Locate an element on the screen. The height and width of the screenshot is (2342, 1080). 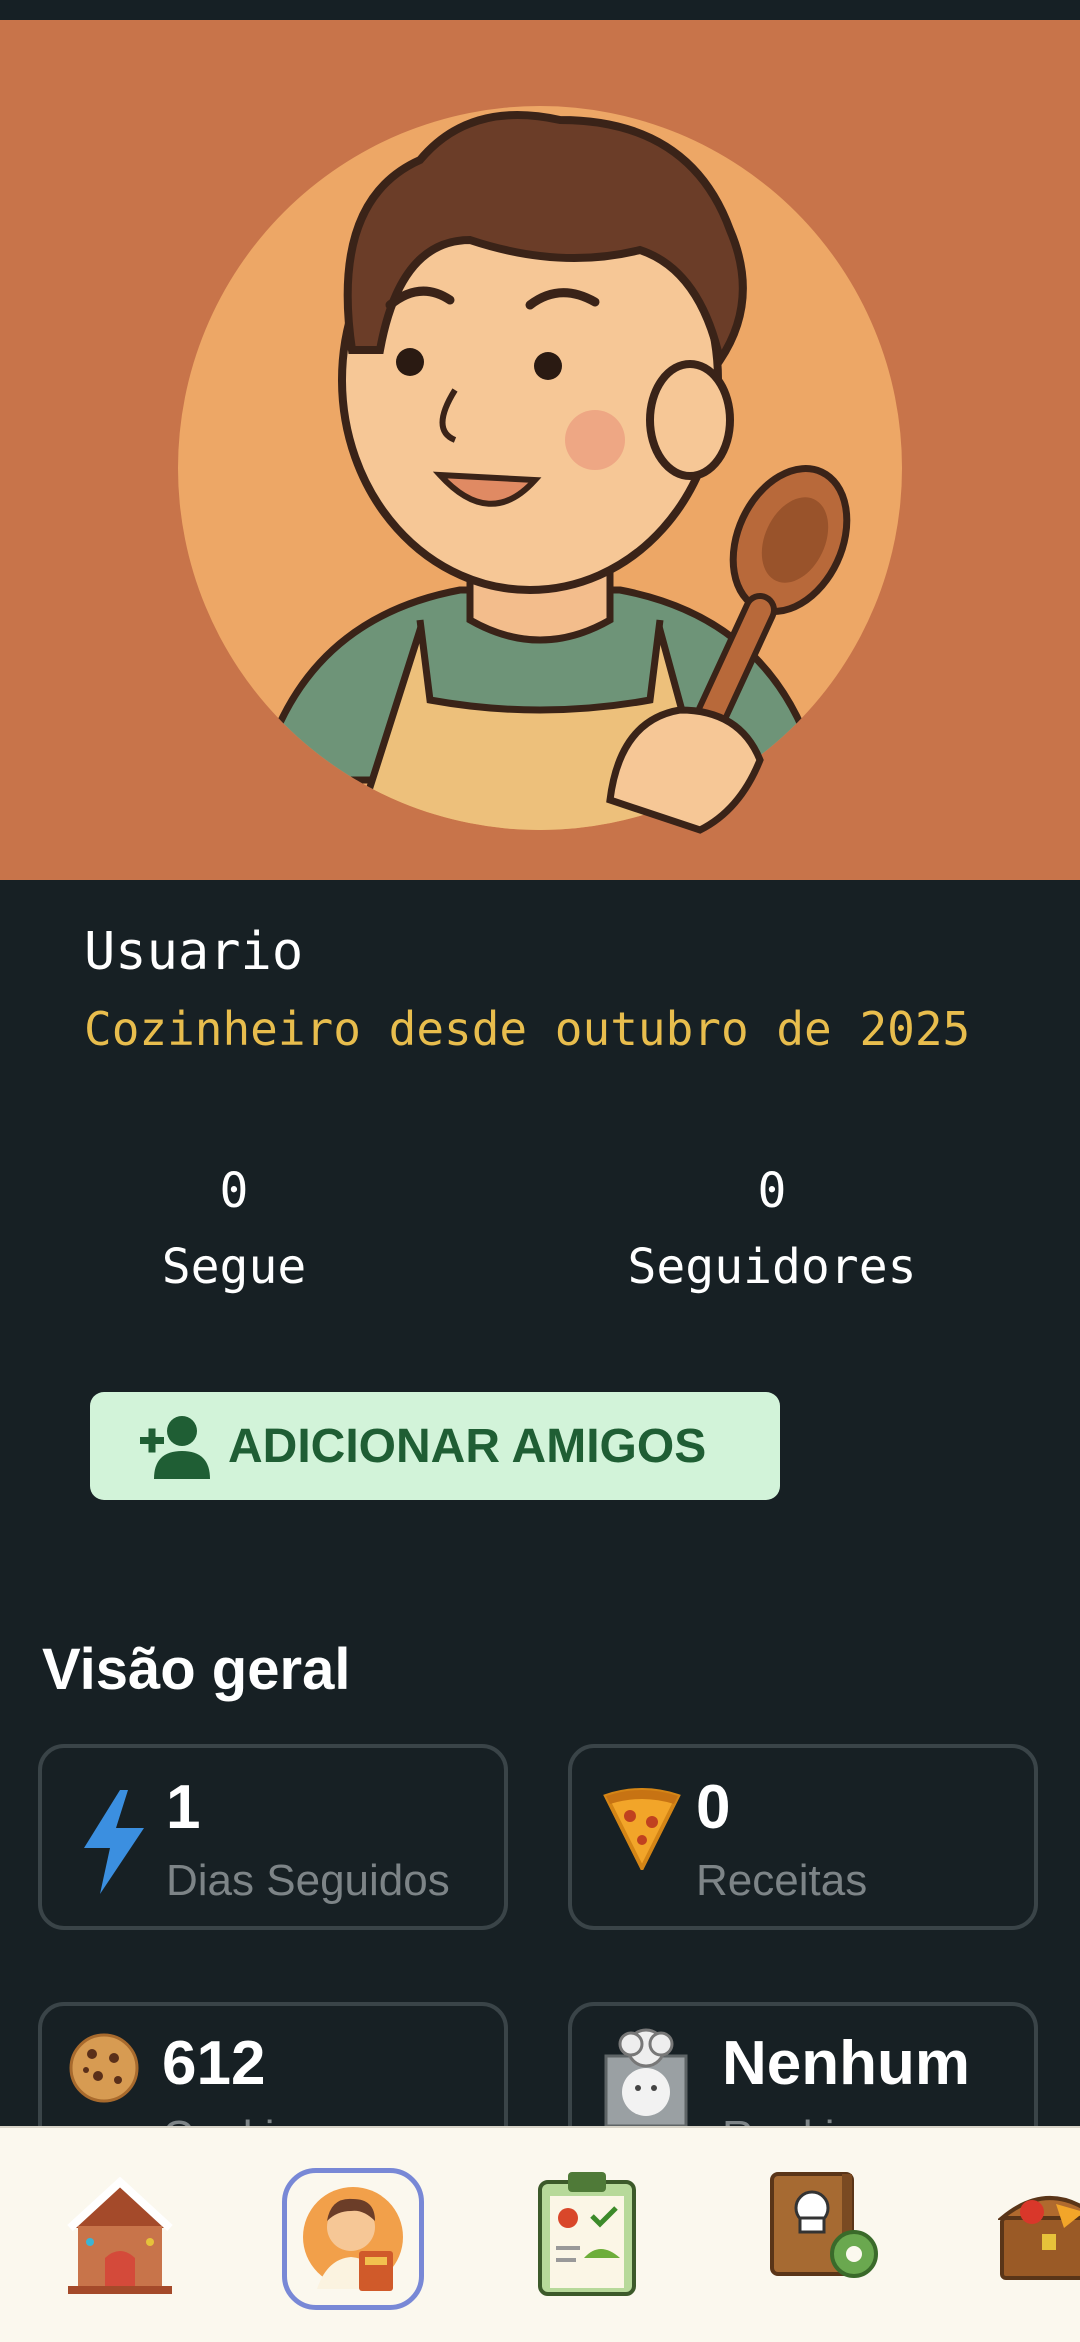
add-friends-label: ADICIONAR AMIGOS is located at coordinates (467, 1446).